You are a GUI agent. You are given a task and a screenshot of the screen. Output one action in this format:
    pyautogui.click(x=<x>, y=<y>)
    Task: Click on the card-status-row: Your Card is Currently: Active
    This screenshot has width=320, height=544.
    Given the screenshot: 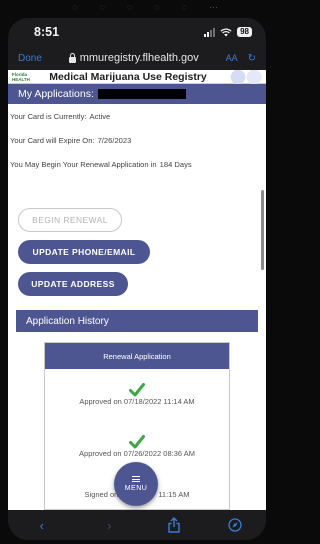 What is the action you would take?
    pyautogui.click(x=138, y=116)
    